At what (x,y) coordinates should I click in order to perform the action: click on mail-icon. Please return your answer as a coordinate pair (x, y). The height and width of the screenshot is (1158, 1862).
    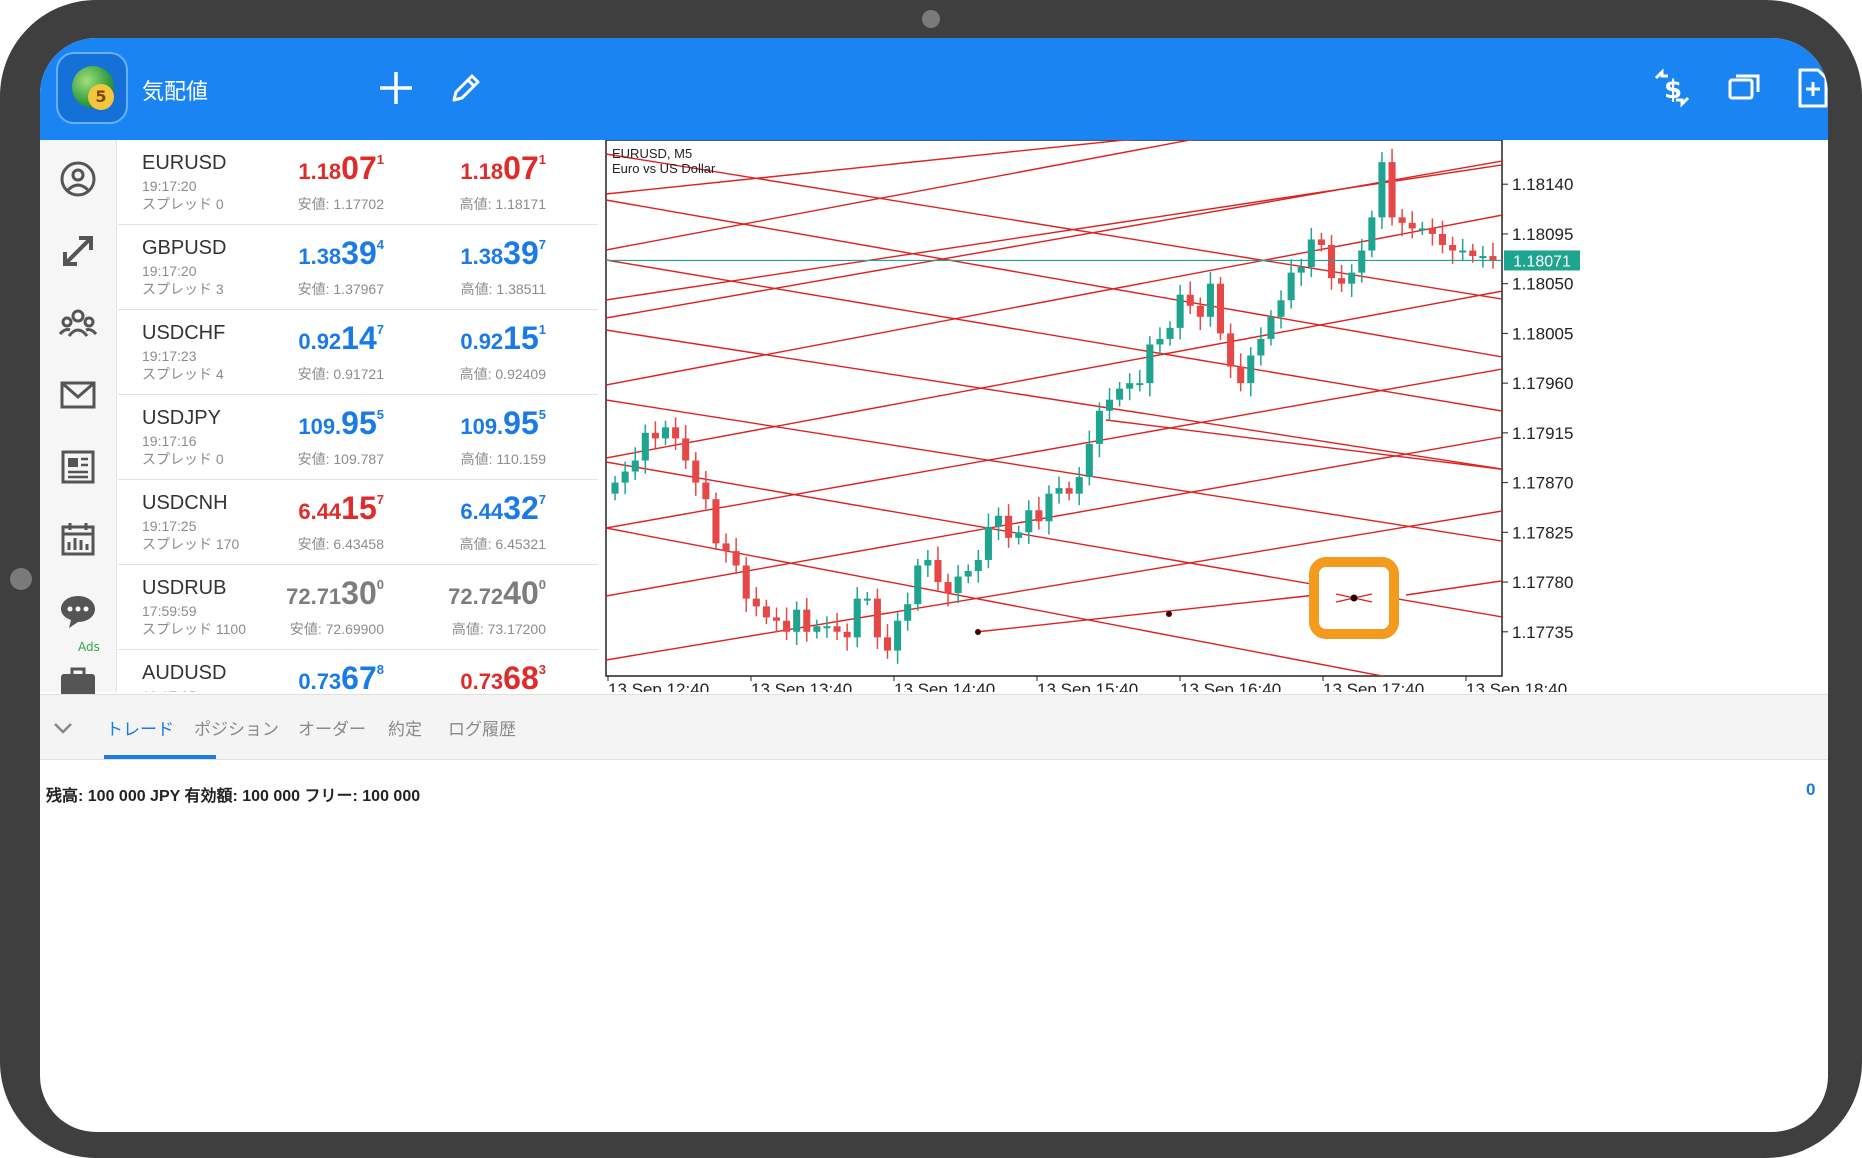
    Looking at the image, I should click on (78, 395).